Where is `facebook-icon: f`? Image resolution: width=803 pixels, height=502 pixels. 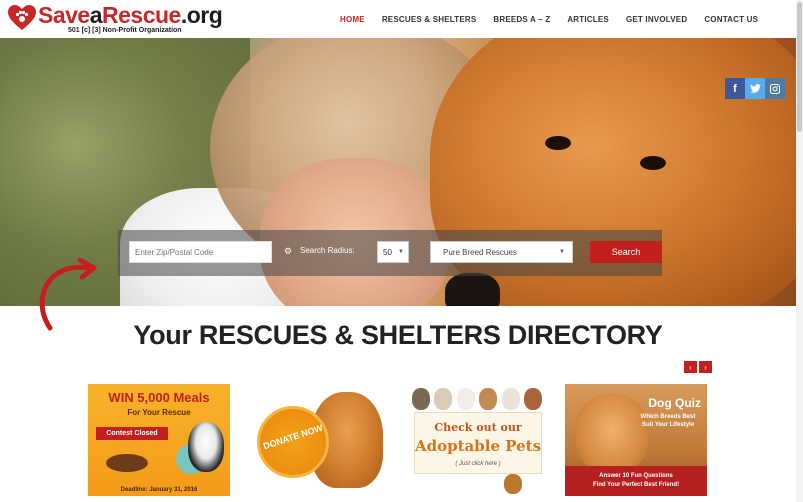 facebook-icon: f is located at coordinates (735, 88).